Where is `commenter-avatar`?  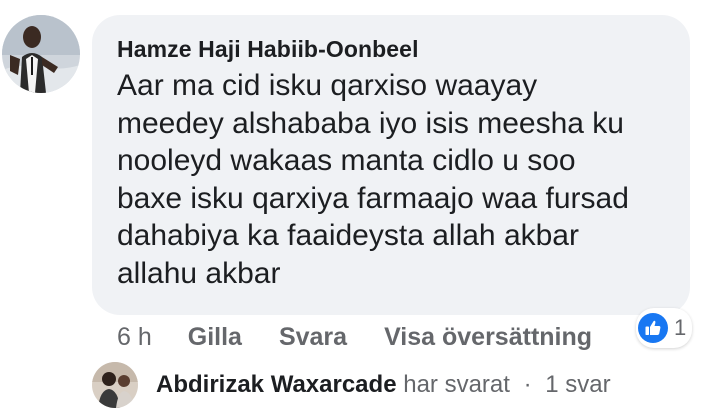 commenter-avatar is located at coordinates (41, 54).